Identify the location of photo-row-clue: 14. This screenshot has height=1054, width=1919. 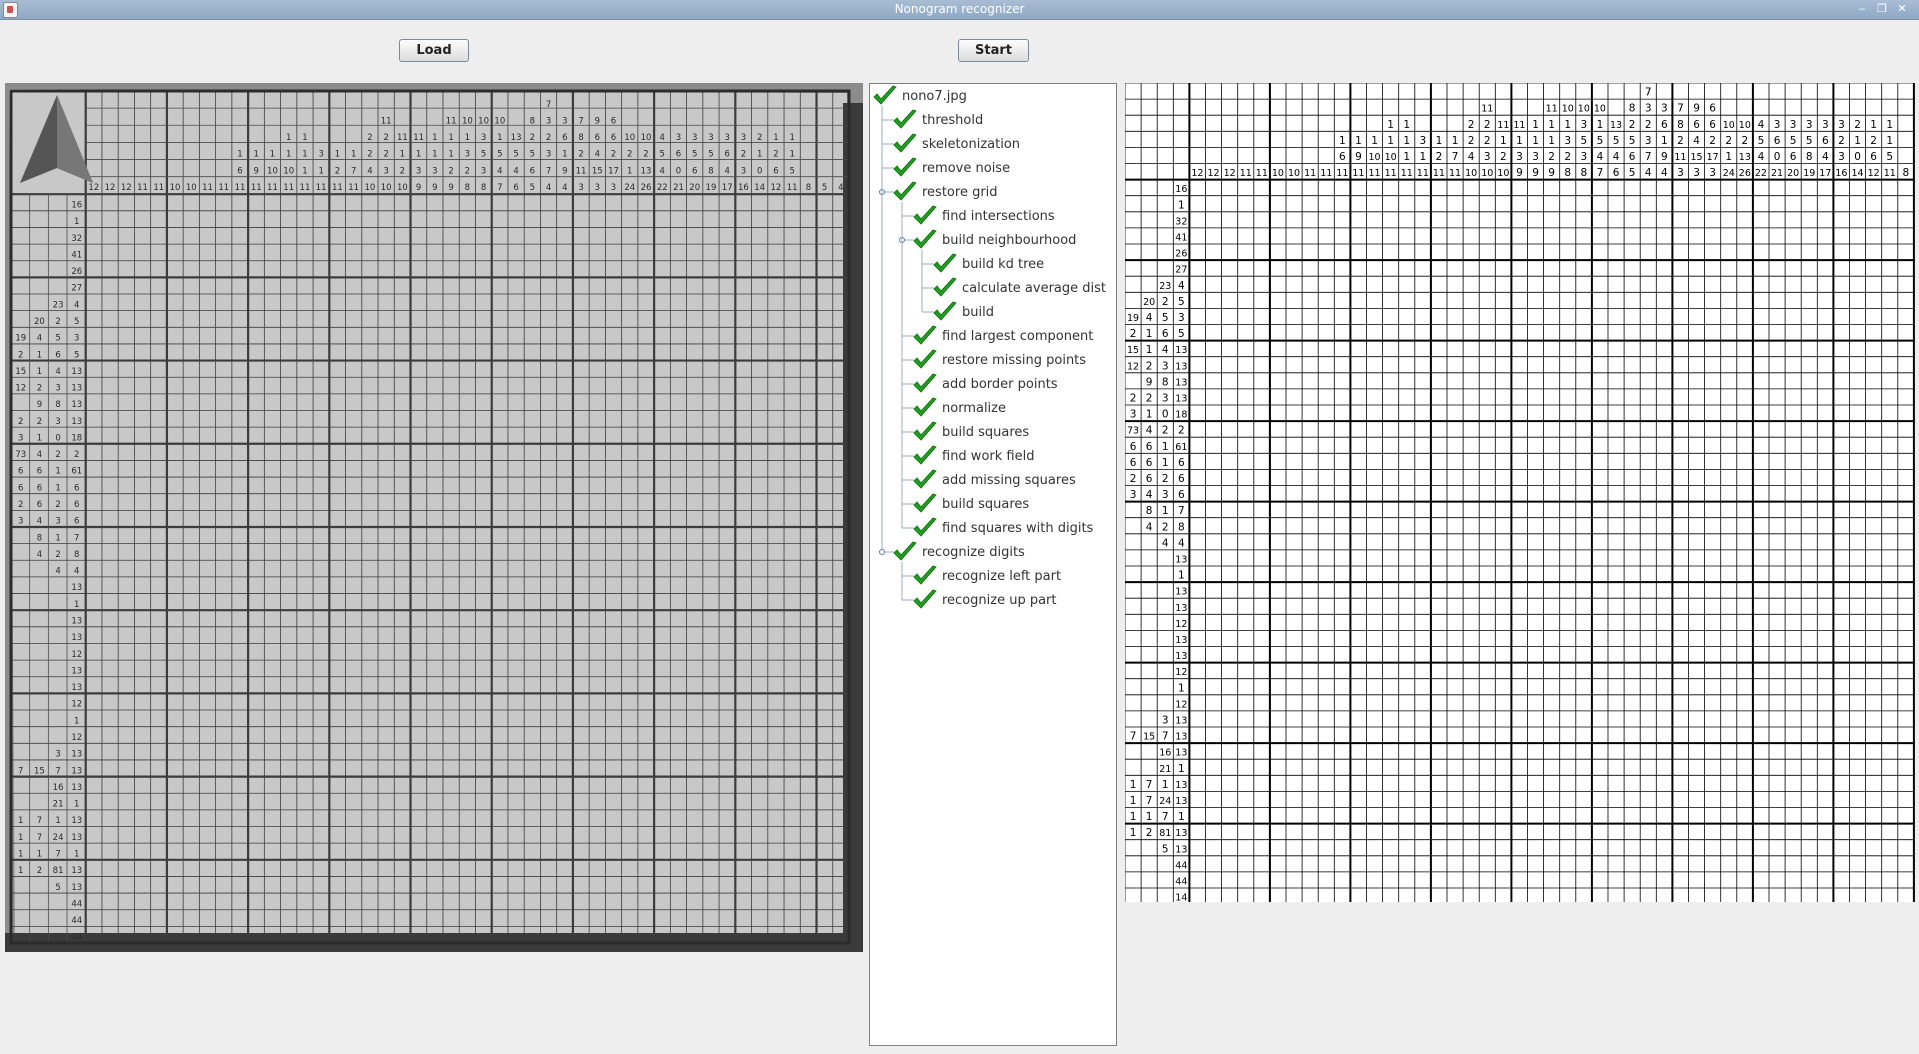
(76, 938).